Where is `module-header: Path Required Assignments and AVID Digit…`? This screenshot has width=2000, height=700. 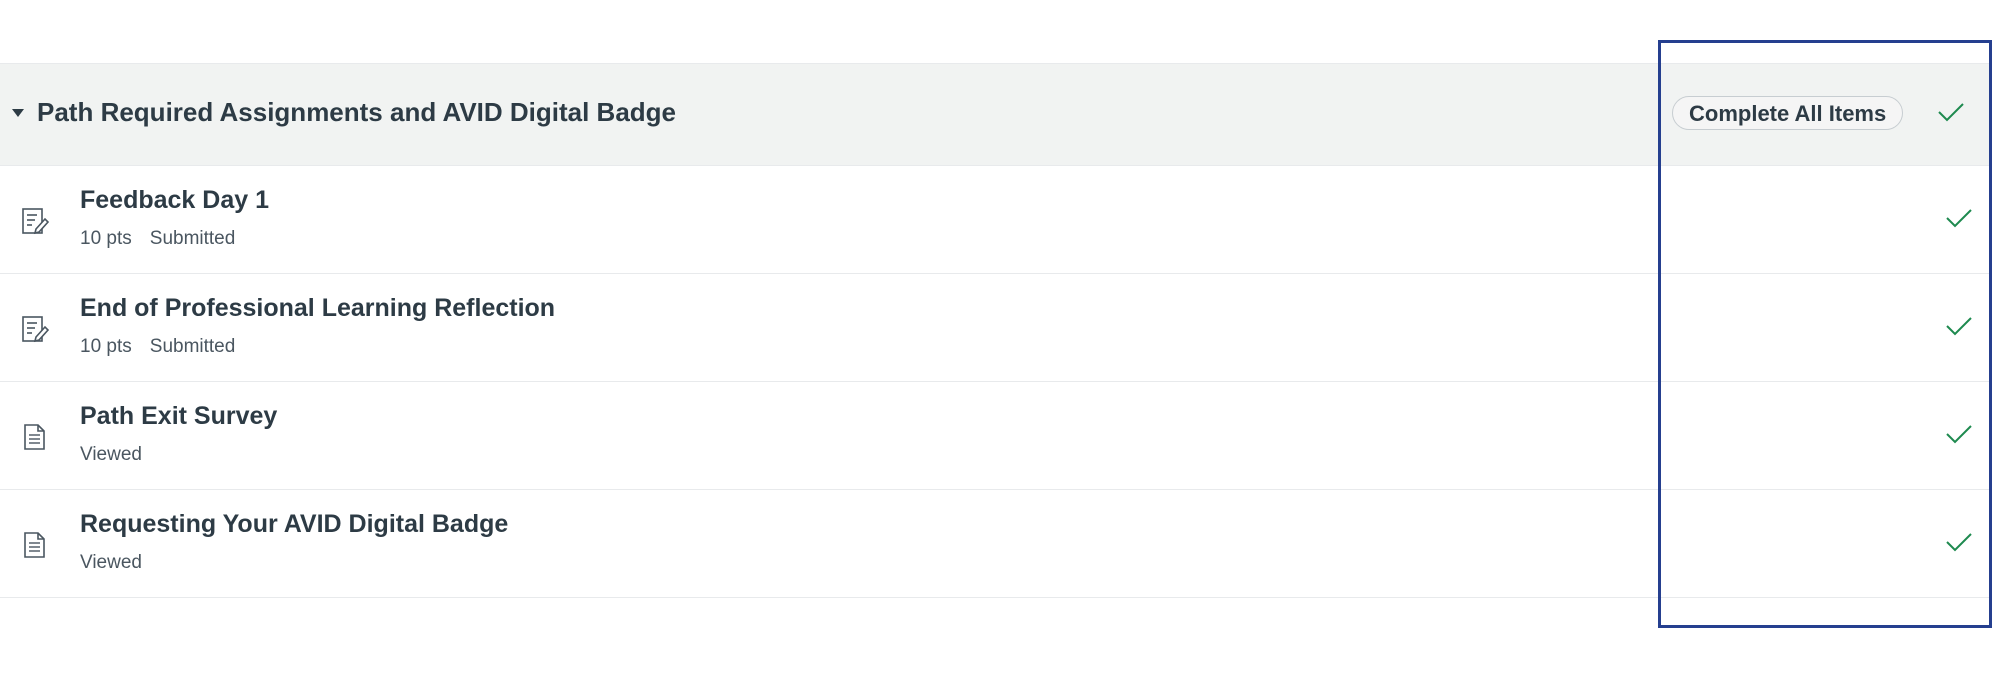
module-header: Path Required Assignments and AVID Digit… is located at coordinates (995, 115).